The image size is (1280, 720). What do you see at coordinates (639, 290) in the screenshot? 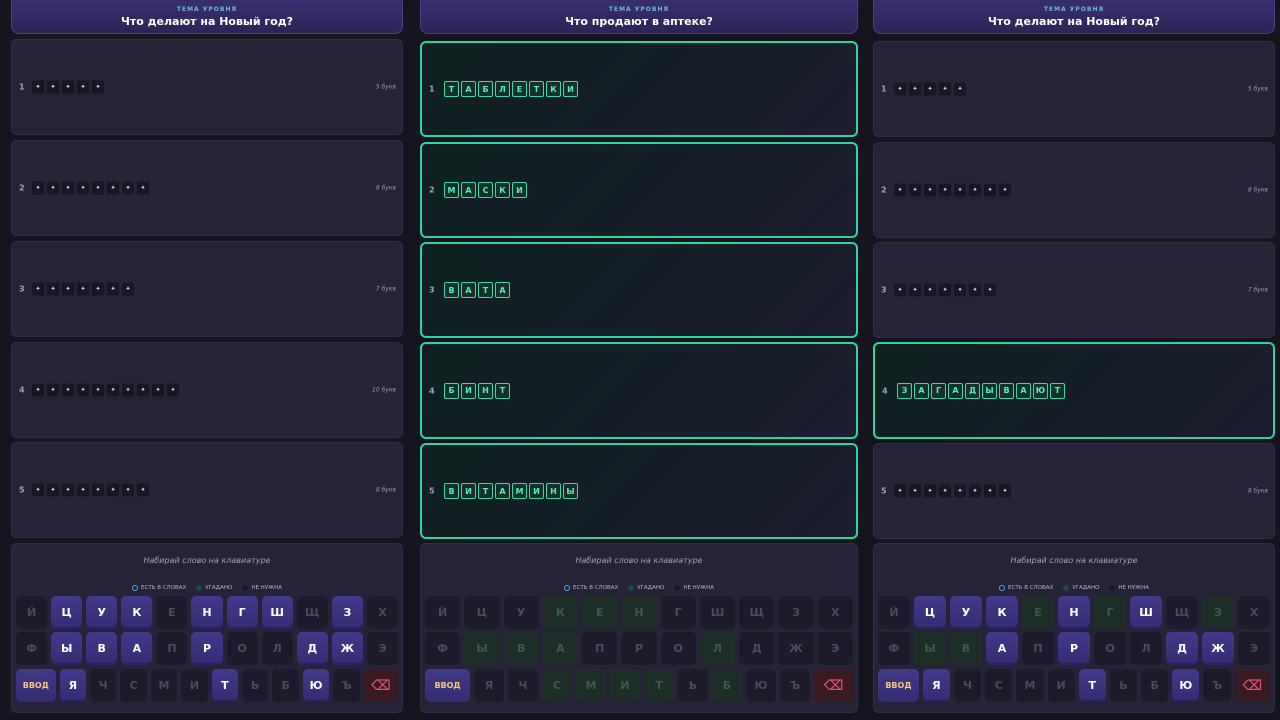
I see `word-row: 3ВАТА` at bounding box center [639, 290].